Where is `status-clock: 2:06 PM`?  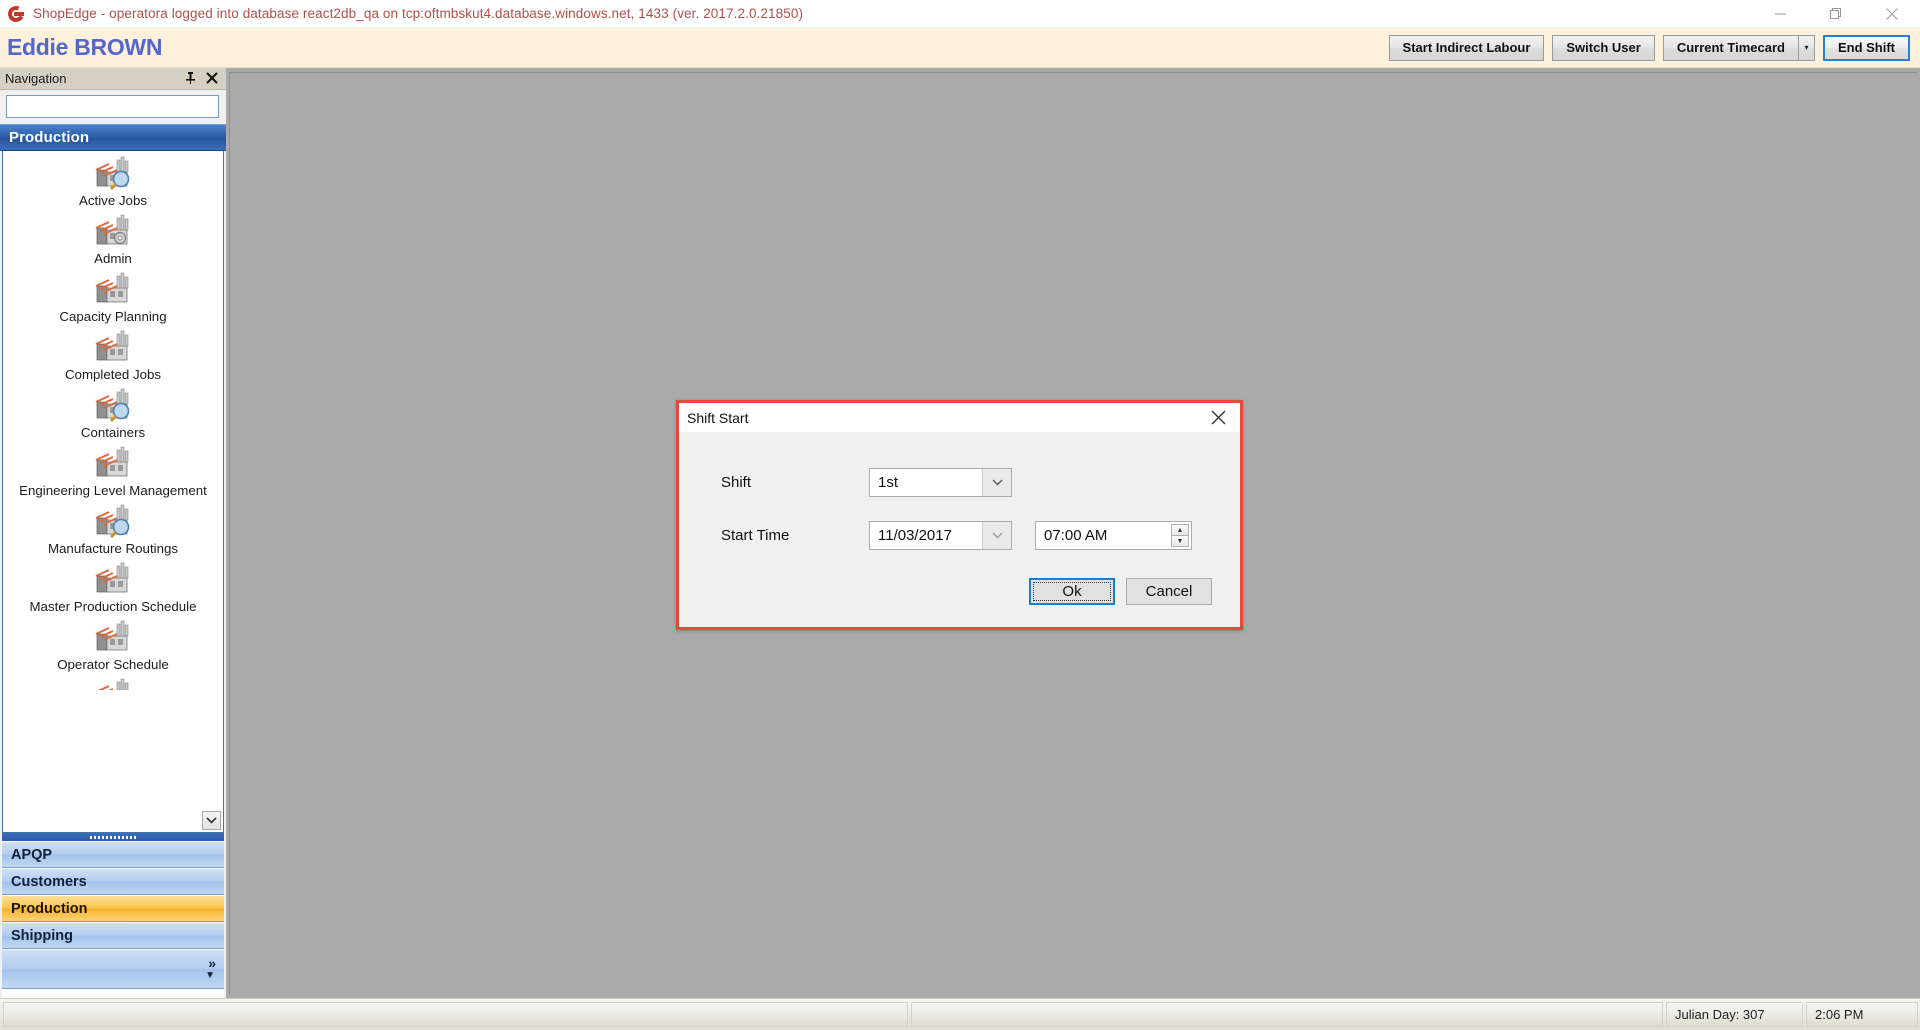
status-clock: 2:06 PM is located at coordinates (1862, 1014).